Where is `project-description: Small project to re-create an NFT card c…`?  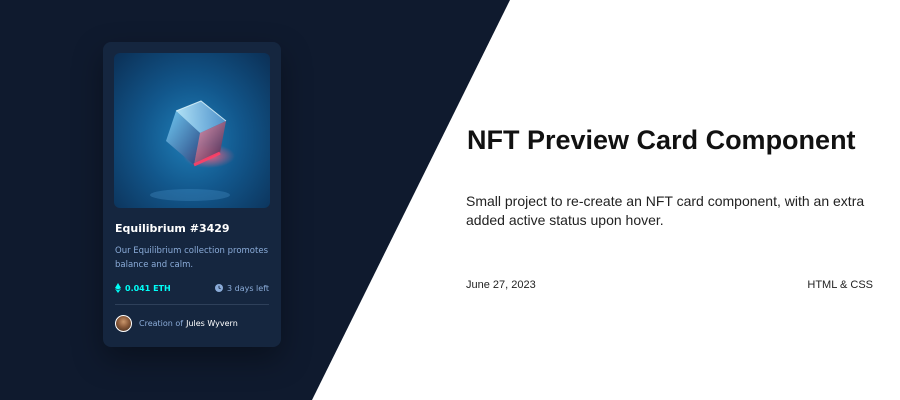 project-description: Small project to re-create an NFT card c… is located at coordinates (665, 210).